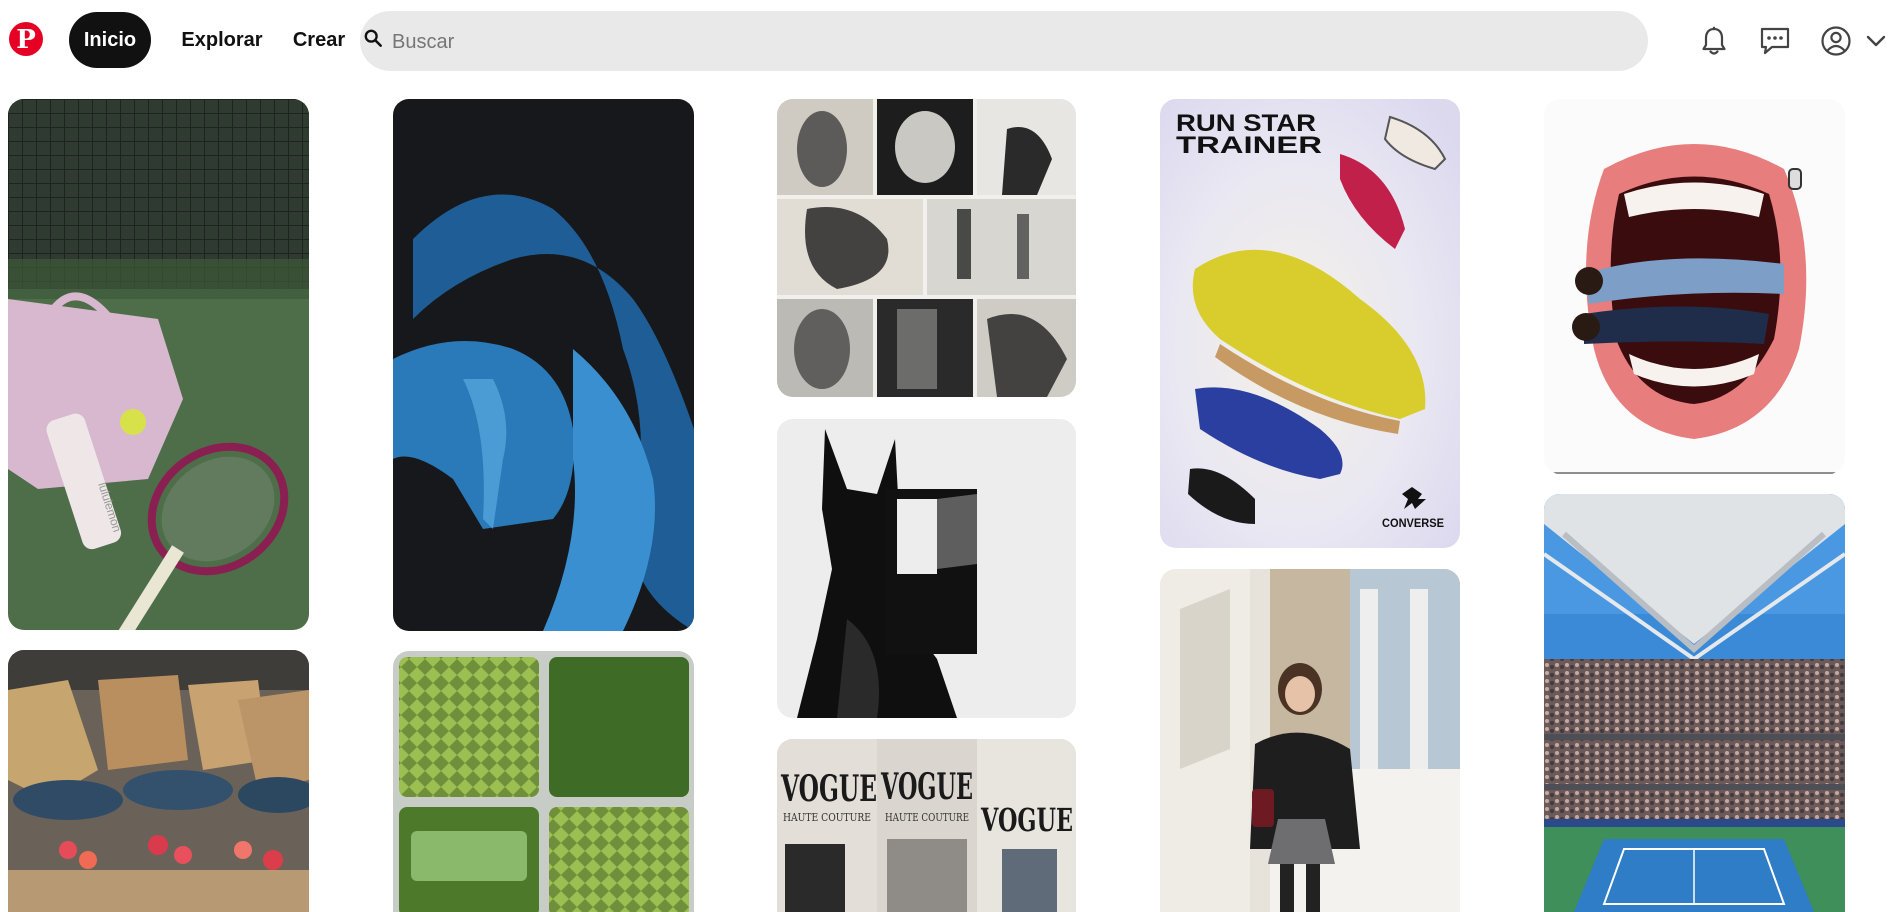 The image size is (1891, 912). I want to click on magazine-title-2: VOGUE, so click(926, 787).